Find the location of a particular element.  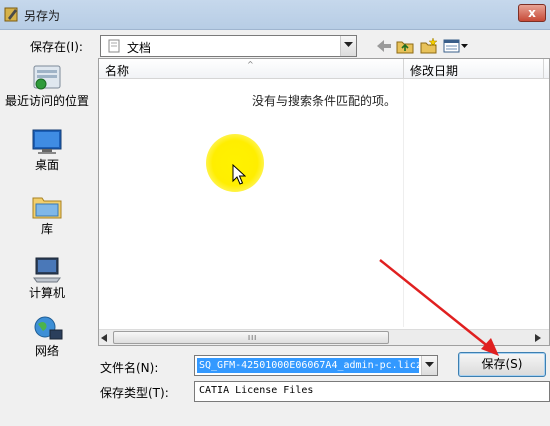

empty-list-message: 没有与搜索条件匹配的项。 is located at coordinates (324, 101).